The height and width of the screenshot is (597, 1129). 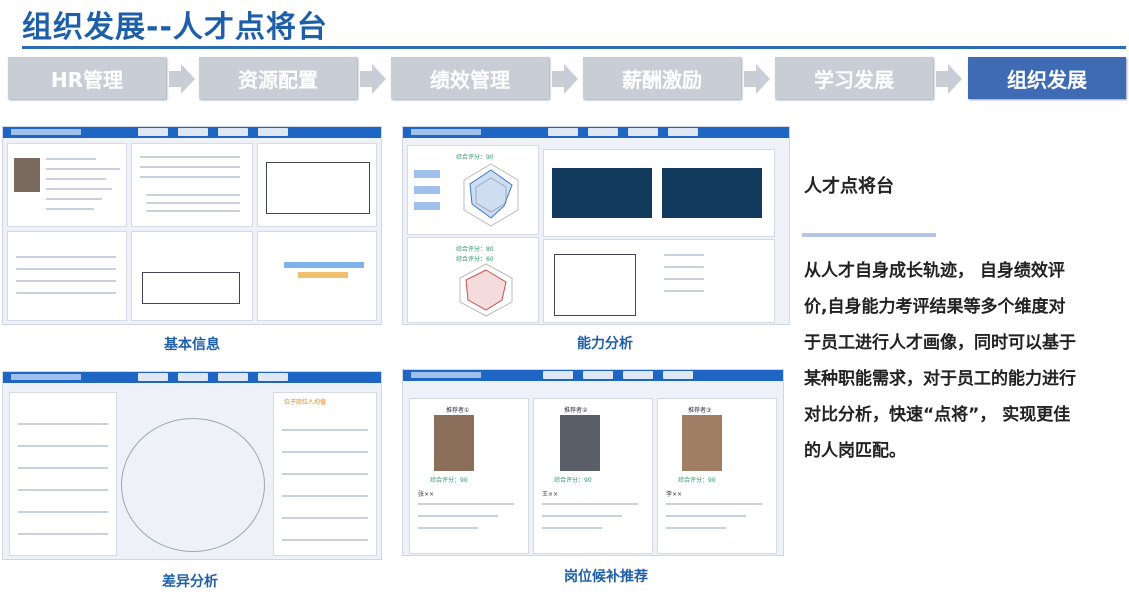 I want to click on step-hr-management: HR管理, so click(x=87, y=78).